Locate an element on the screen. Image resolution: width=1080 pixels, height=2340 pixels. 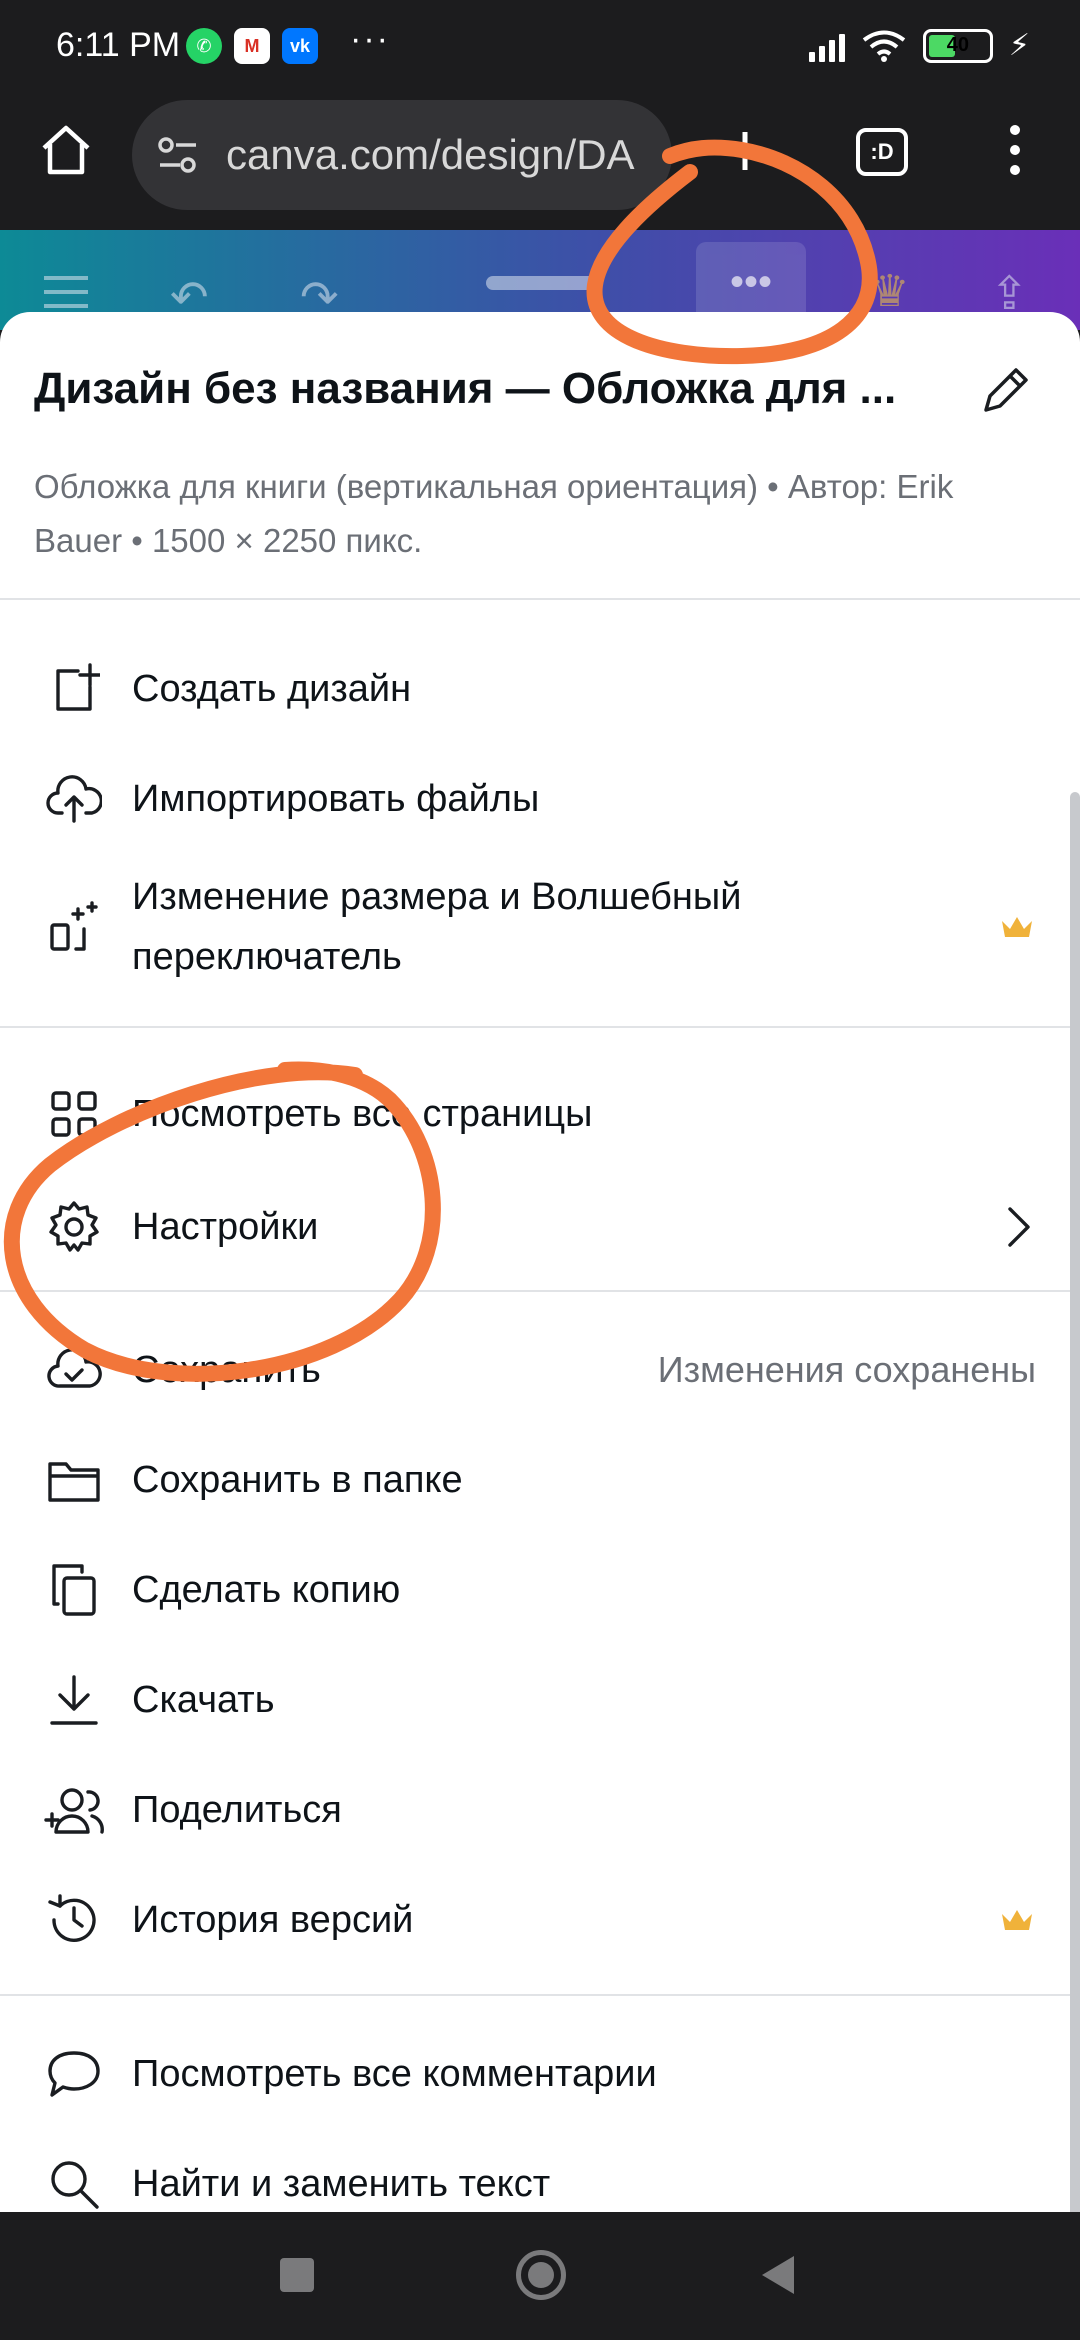
menu-item-download: Скачать is located at coordinates (540, 1700).